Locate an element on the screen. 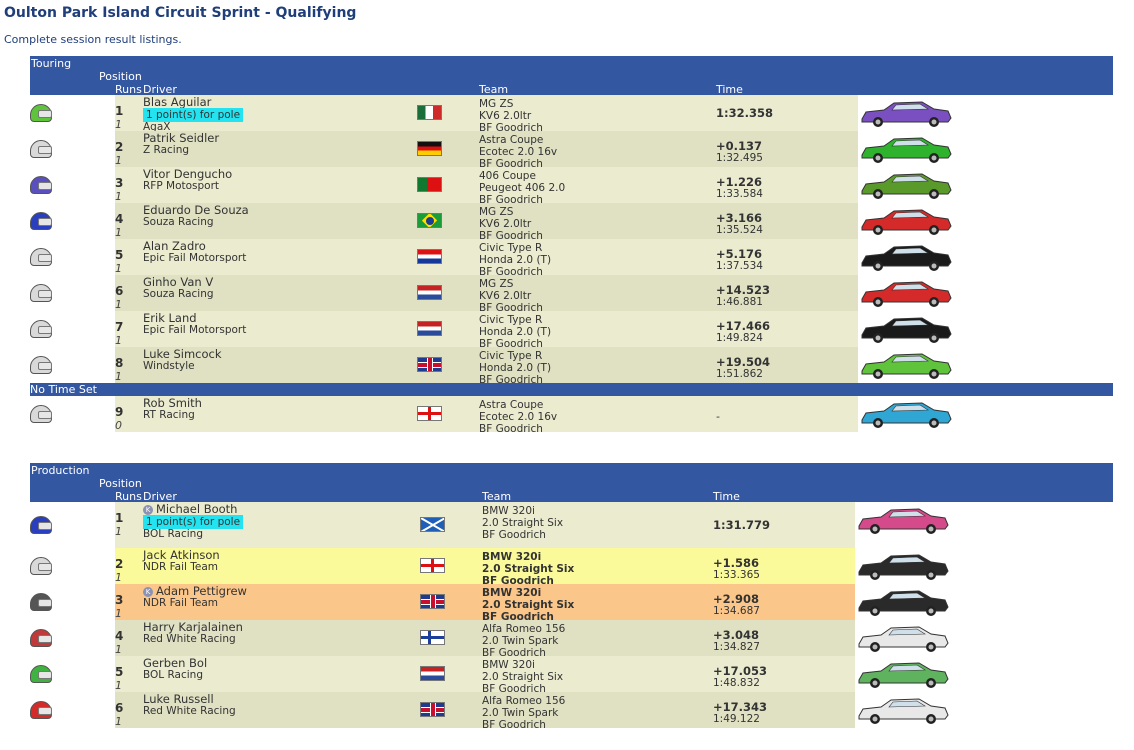 The width and height of the screenshot is (1134, 750). runs-count: 0 is located at coordinates (118, 425).